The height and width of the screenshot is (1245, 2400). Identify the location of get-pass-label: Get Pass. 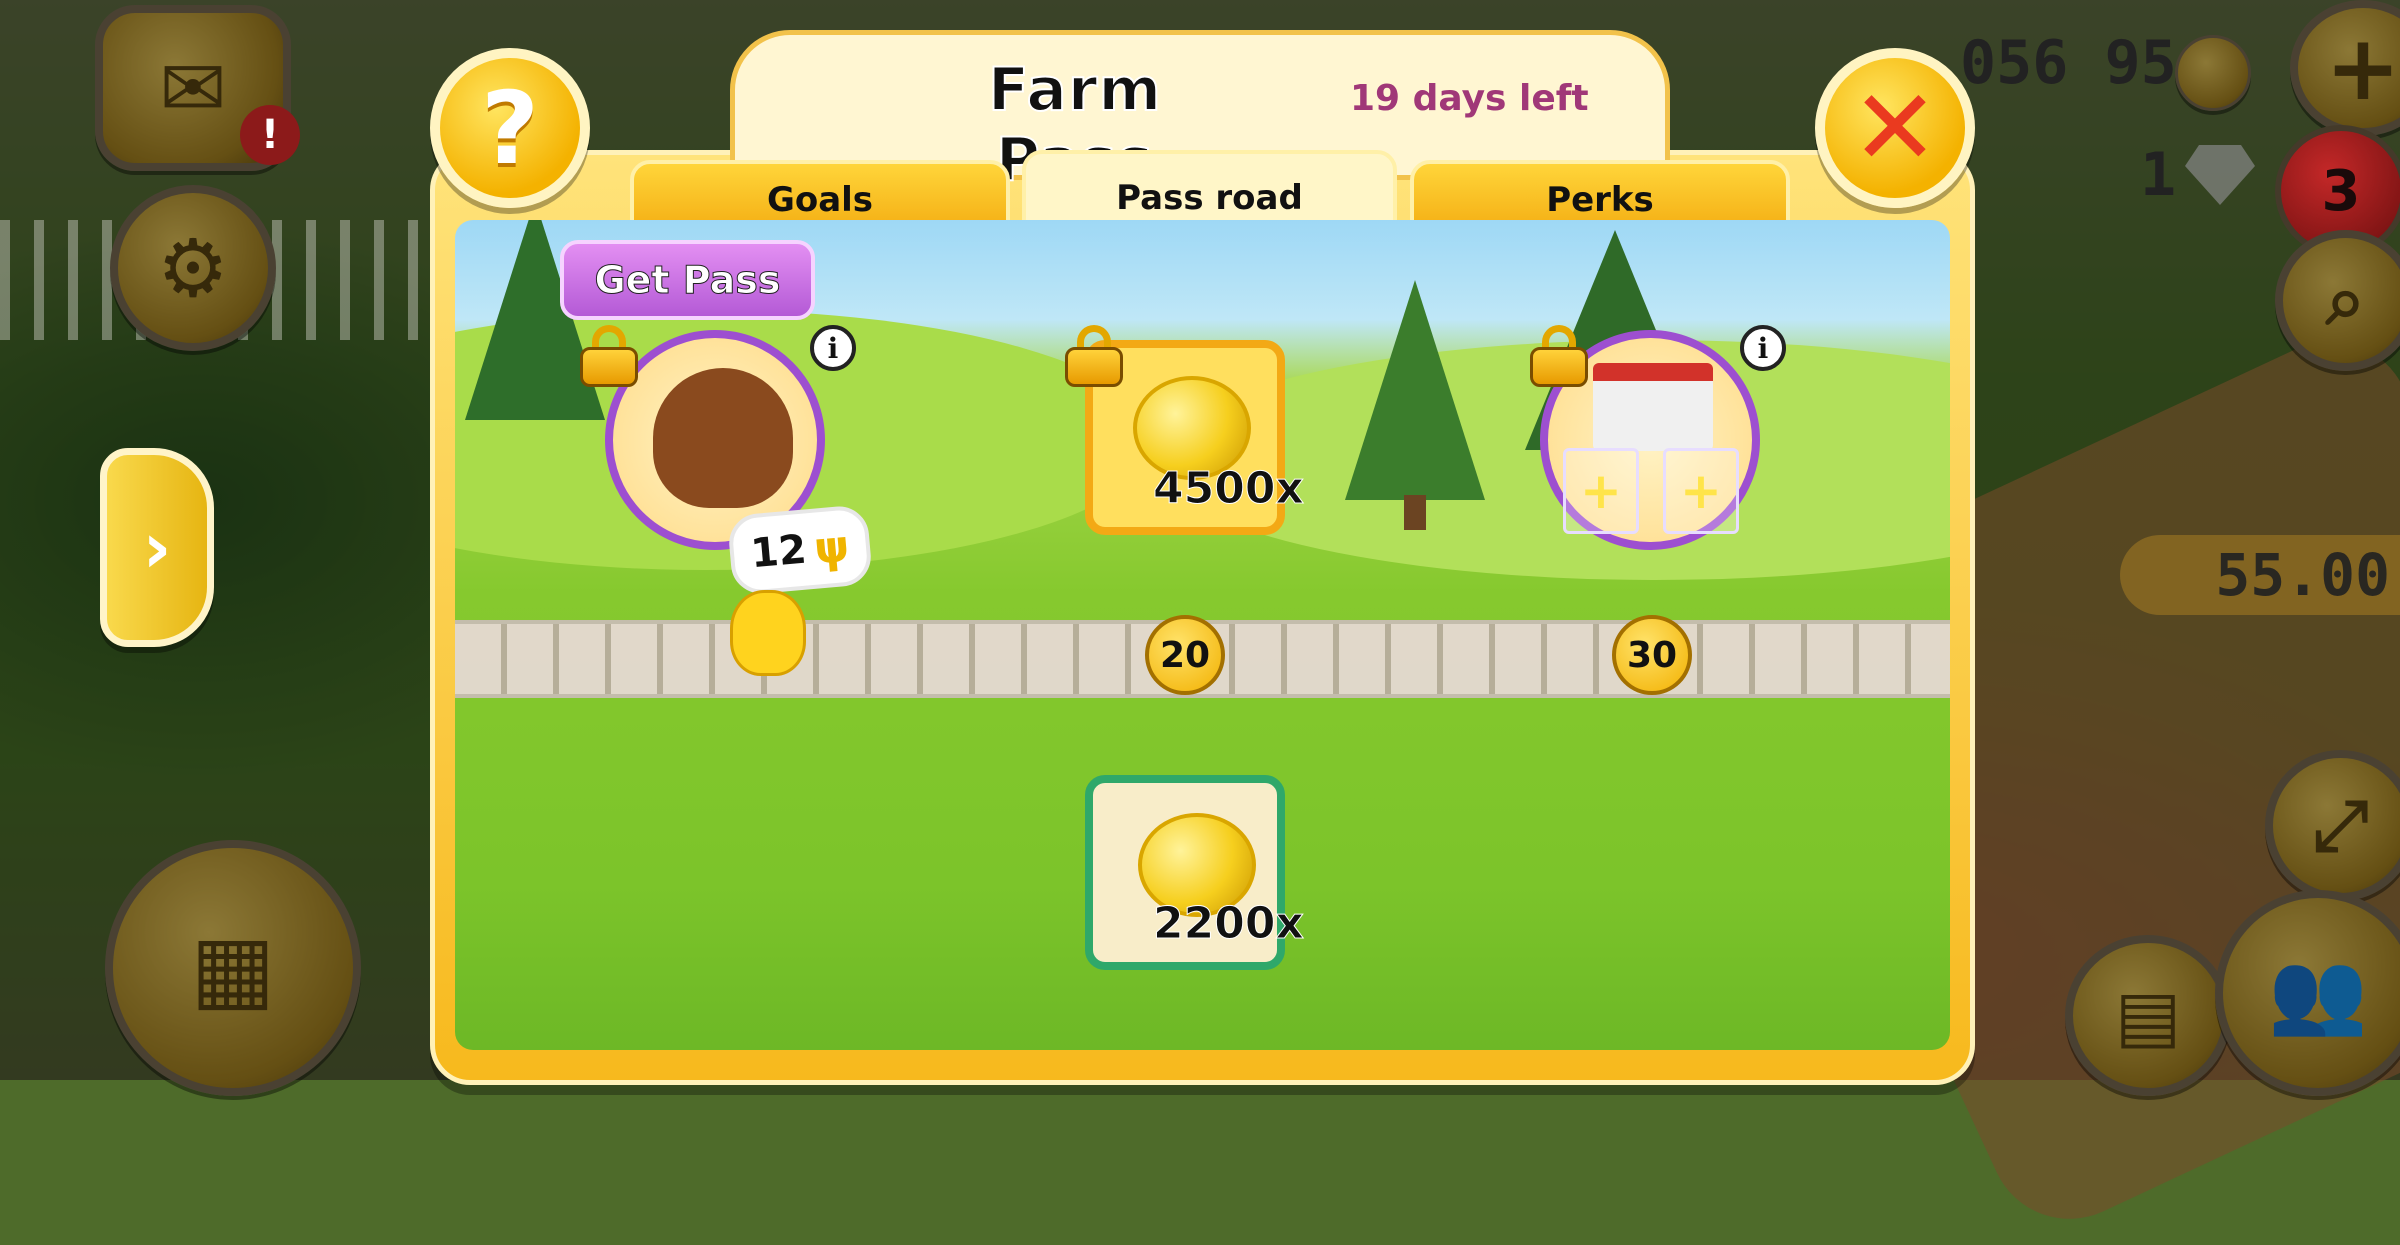
(687, 280).